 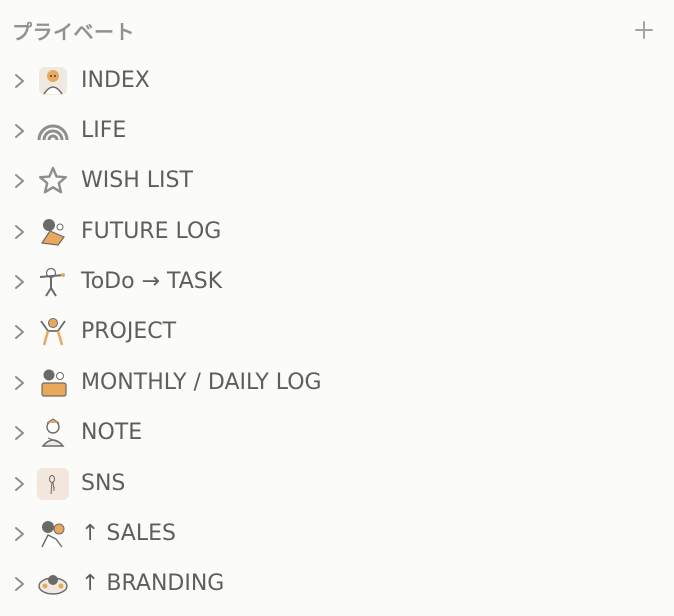 I want to click on page-label: ↑ SALES, so click(x=128, y=533).